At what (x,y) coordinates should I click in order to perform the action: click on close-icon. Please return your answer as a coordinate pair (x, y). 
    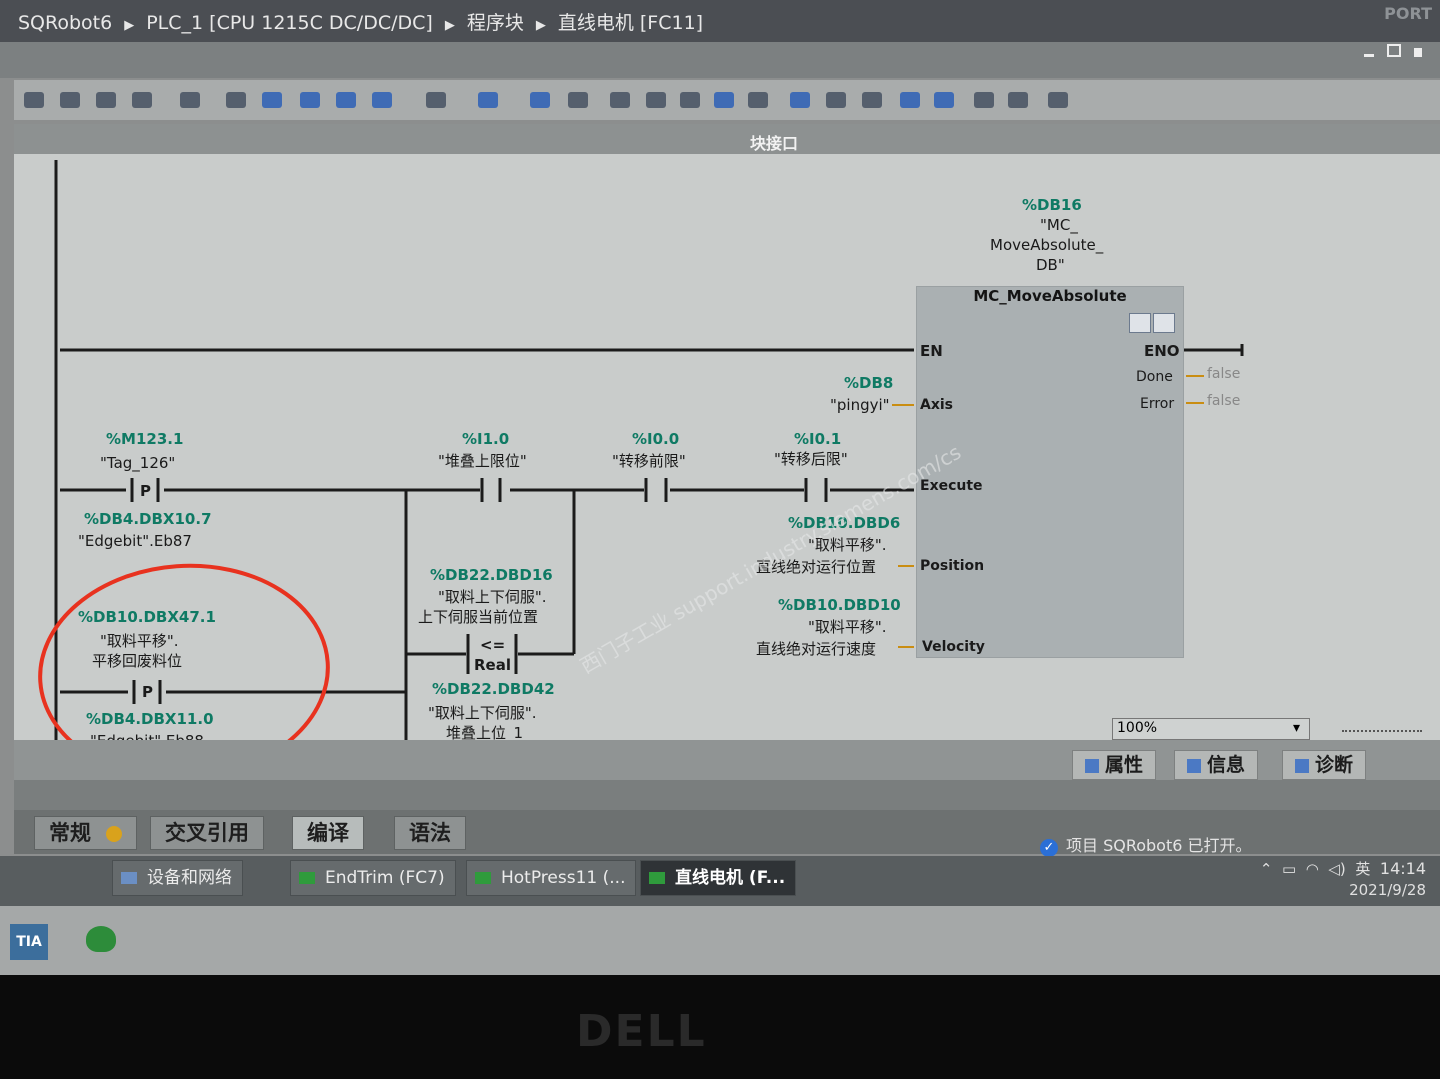
    Looking at the image, I should click on (1418, 52).